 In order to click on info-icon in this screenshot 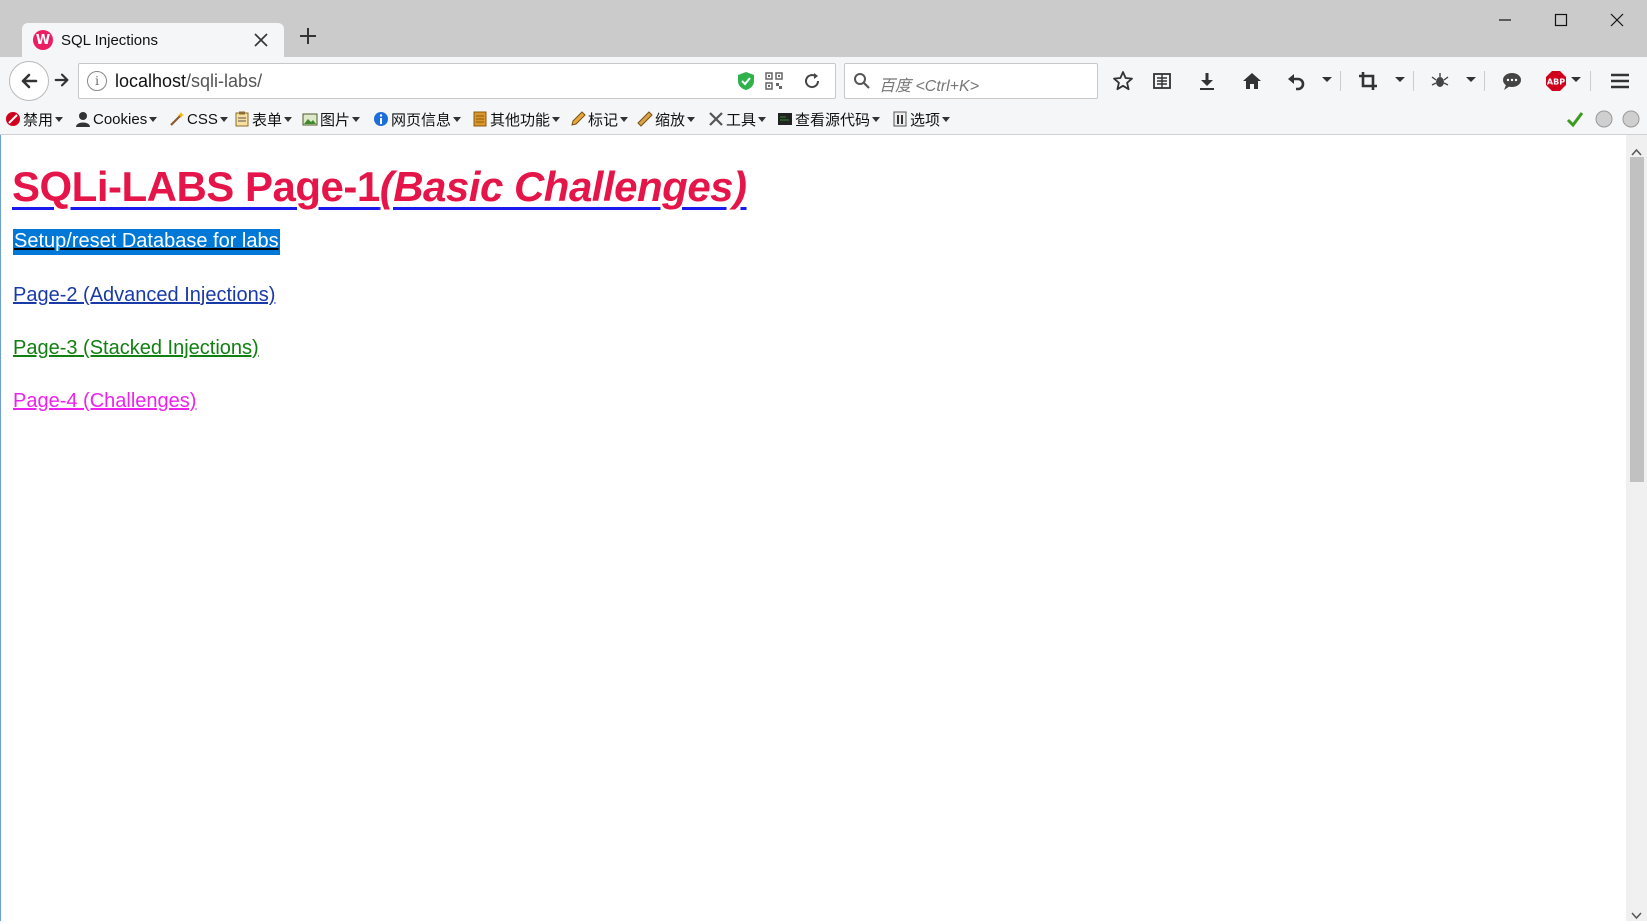, I will do `click(381, 119)`.